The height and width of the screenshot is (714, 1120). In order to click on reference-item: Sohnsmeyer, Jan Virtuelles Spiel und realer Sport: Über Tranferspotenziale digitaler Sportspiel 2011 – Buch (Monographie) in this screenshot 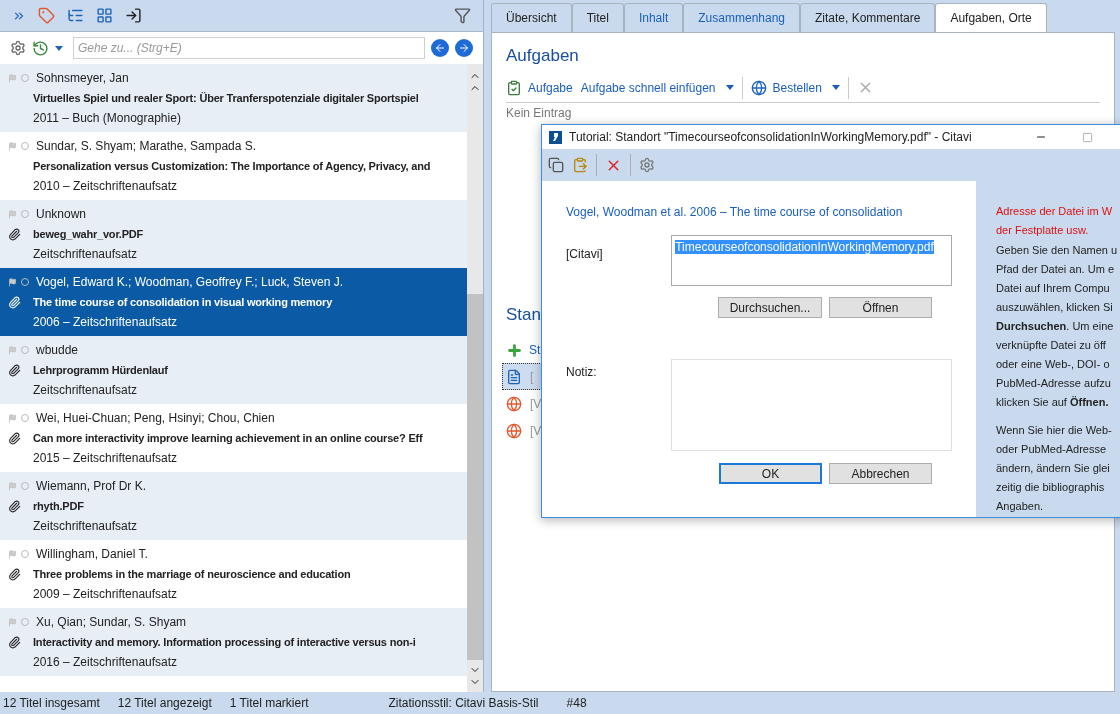, I will do `click(233, 98)`.